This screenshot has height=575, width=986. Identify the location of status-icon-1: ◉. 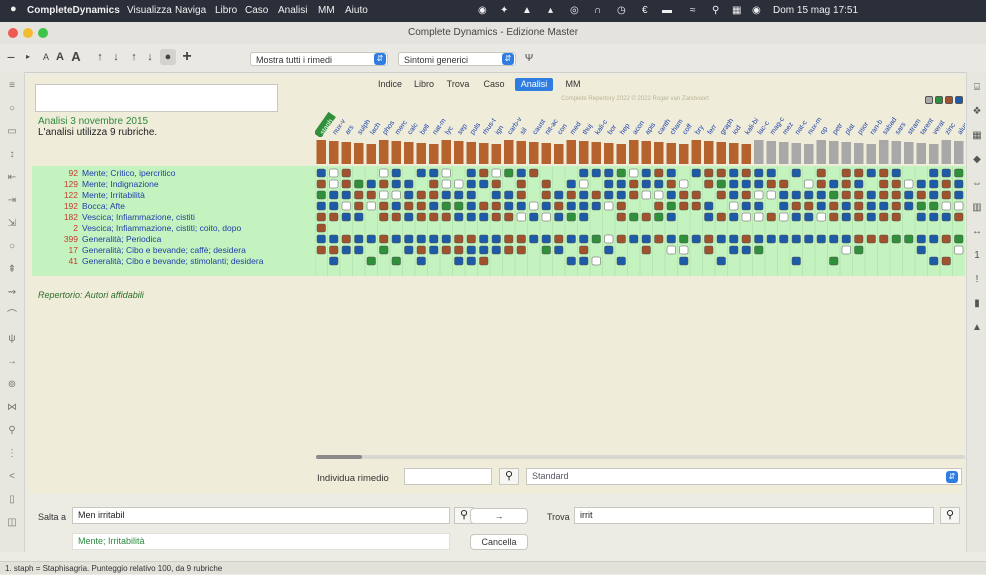
(482, 10).